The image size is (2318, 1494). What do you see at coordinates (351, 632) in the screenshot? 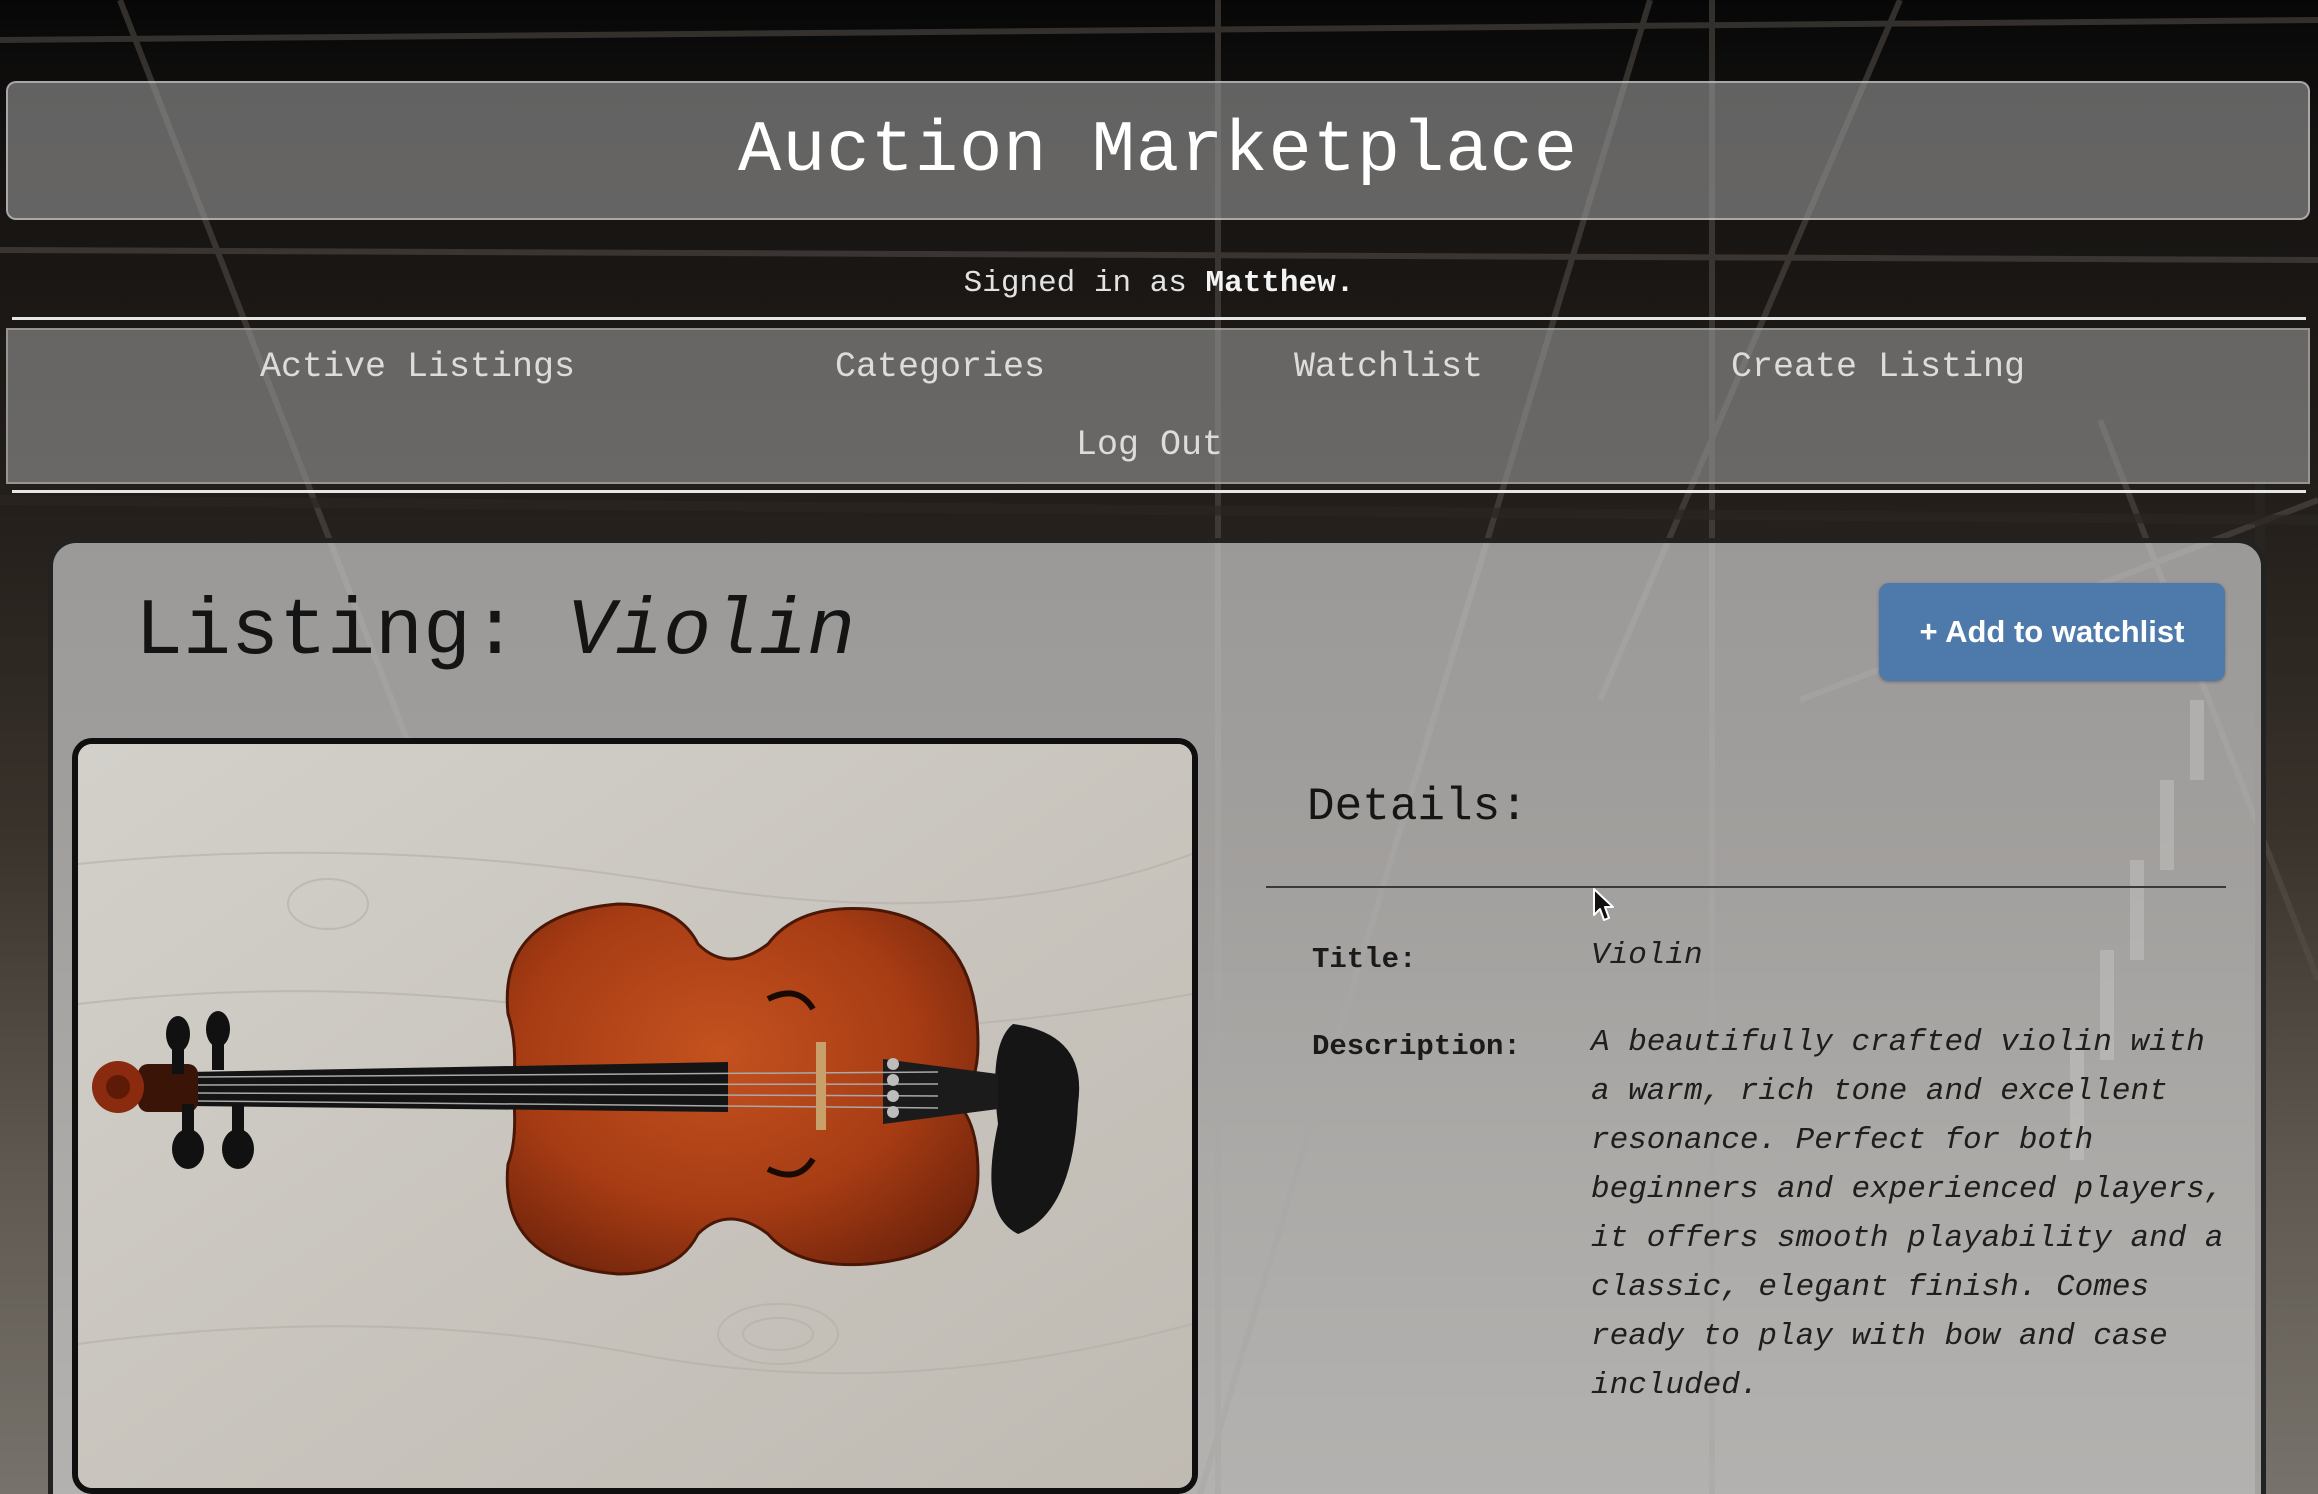
I see `listing-heading-prefix: Listing:` at bounding box center [351, 632].